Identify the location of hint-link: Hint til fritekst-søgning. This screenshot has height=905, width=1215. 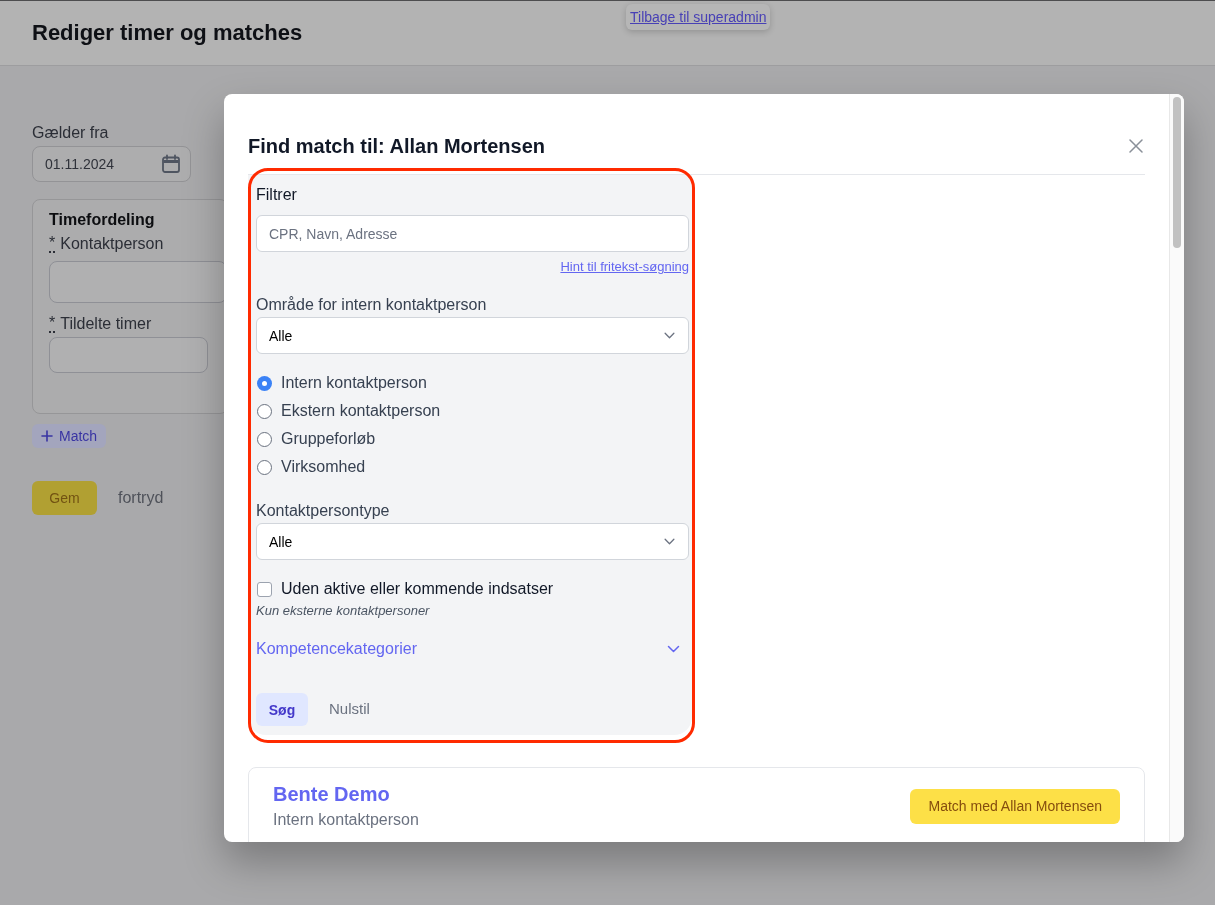
(624, 267).